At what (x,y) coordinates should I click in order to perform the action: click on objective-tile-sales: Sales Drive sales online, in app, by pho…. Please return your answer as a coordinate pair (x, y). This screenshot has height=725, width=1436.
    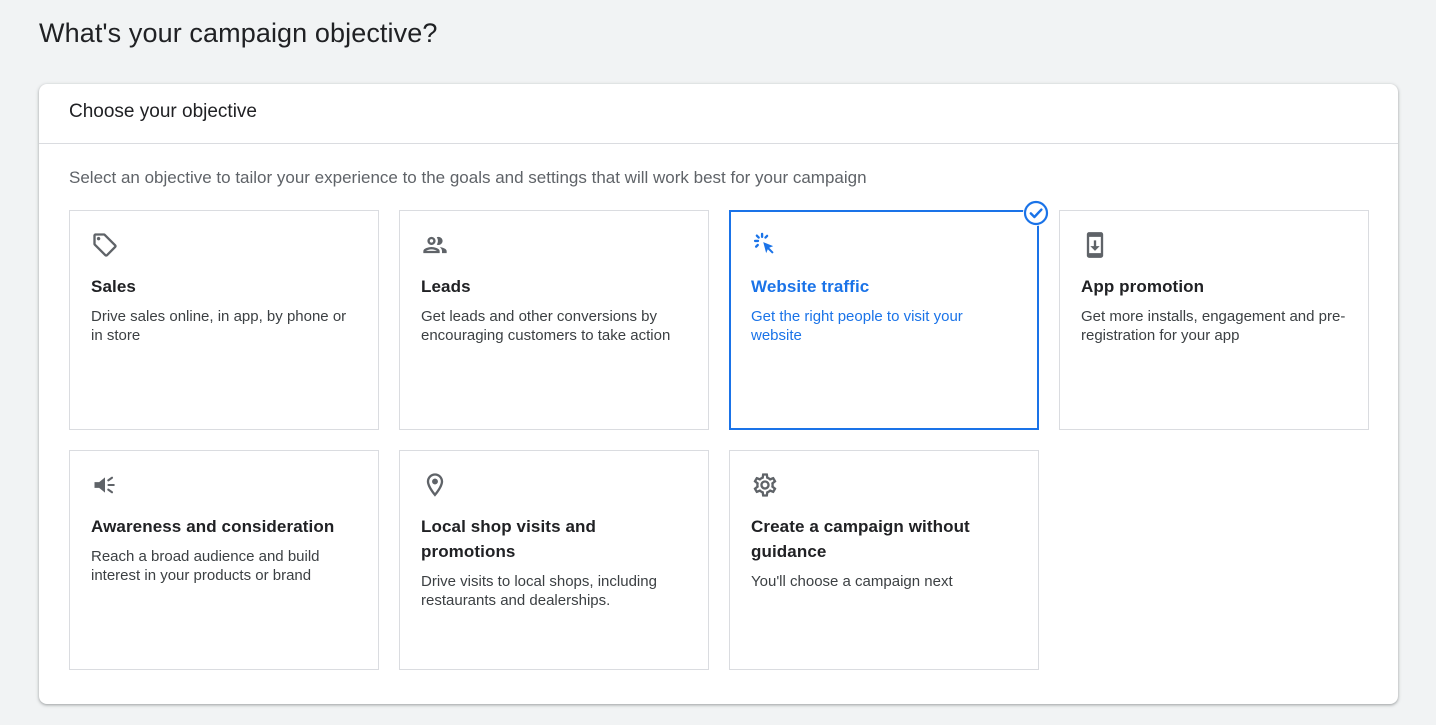
    Looking at the image, I should click on (224, 320).